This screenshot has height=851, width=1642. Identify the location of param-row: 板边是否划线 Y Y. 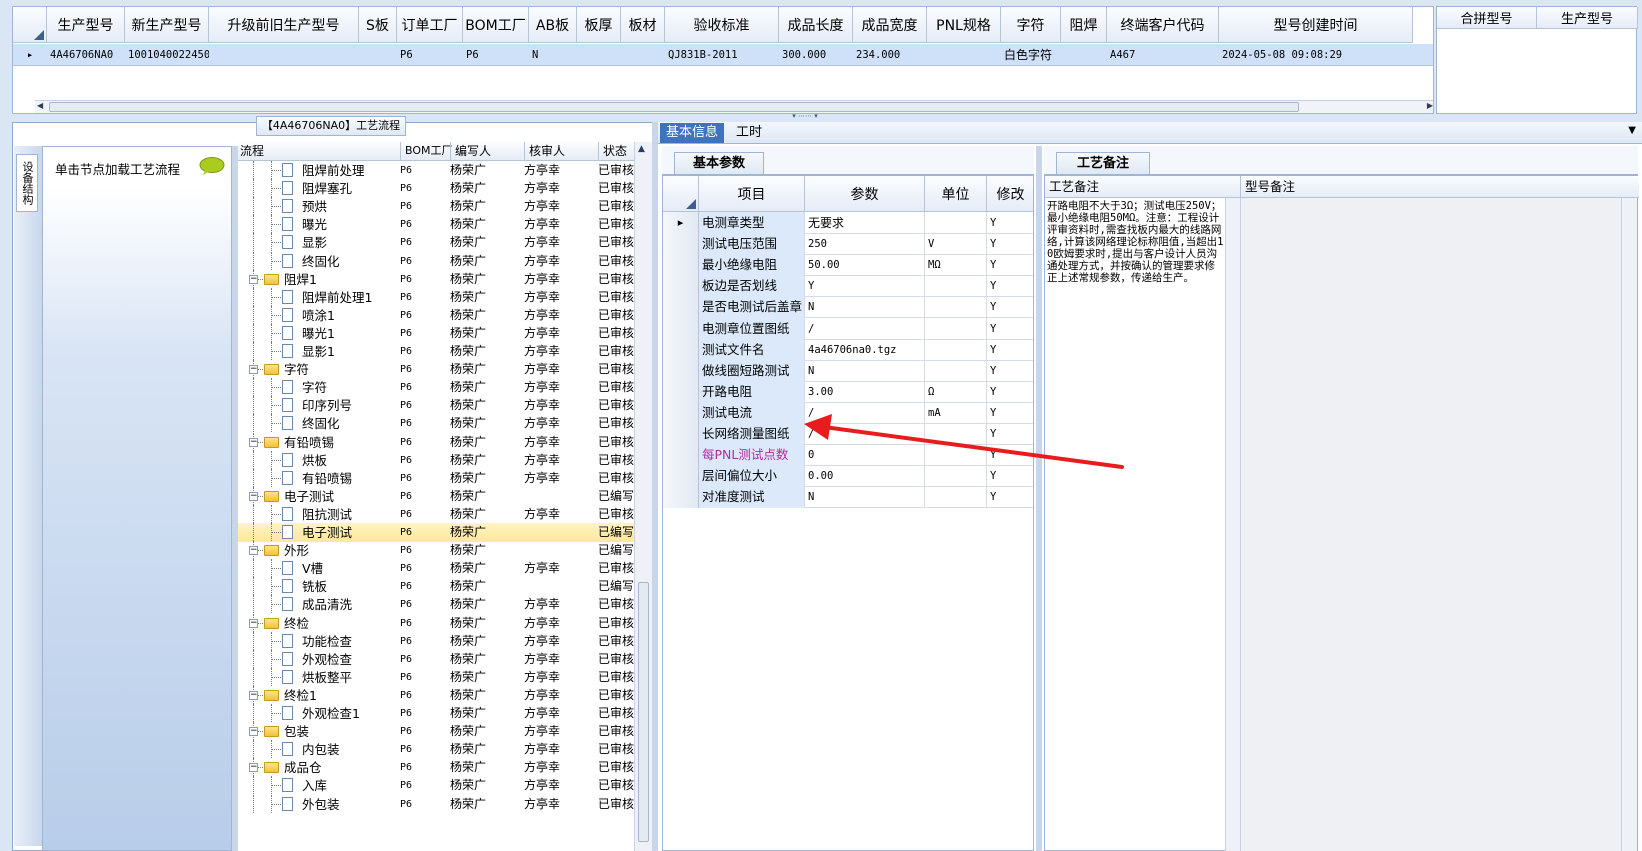
(848, 286).